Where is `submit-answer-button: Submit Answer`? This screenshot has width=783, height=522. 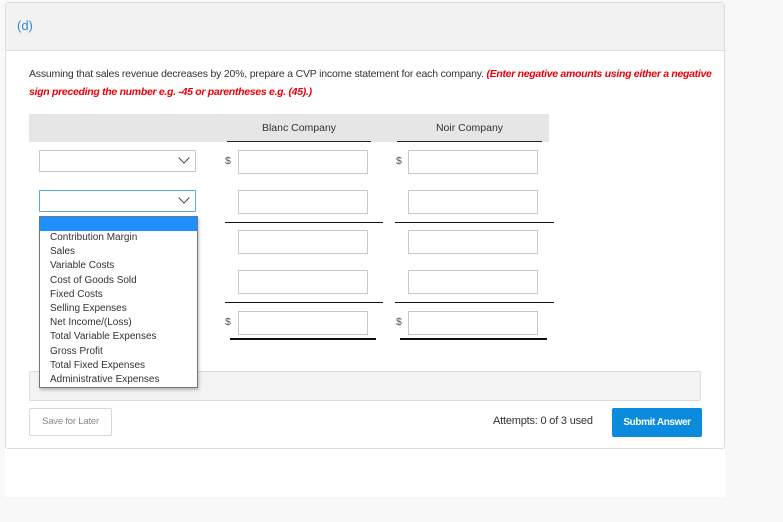
submit-answer-button: Submit Answer is located at coordinates (657, 422).